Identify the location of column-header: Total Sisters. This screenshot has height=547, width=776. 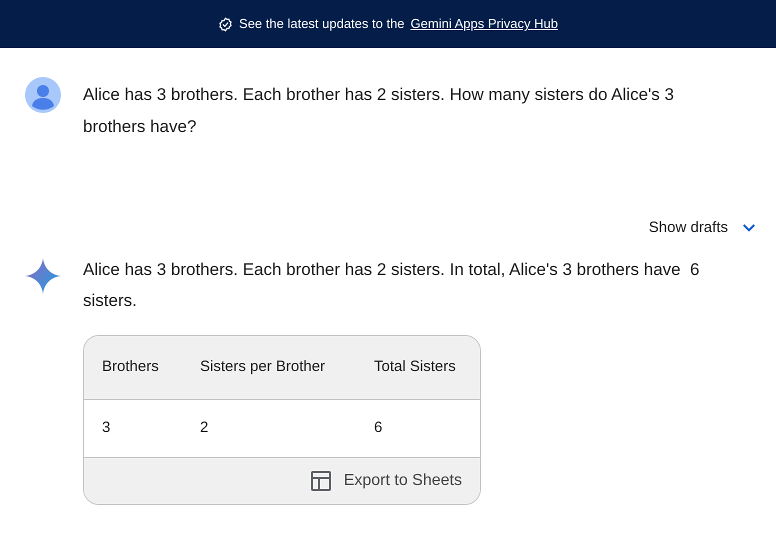
(415, 366).